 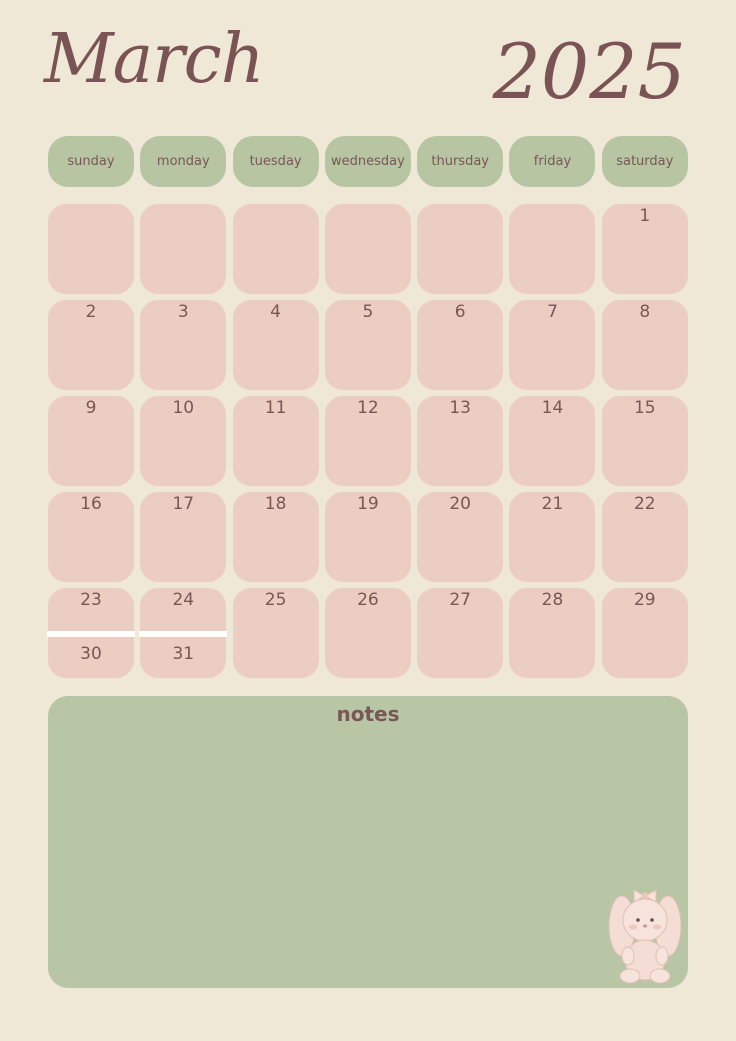 I want to click on day-number: 27, so click(x=460, y=600).